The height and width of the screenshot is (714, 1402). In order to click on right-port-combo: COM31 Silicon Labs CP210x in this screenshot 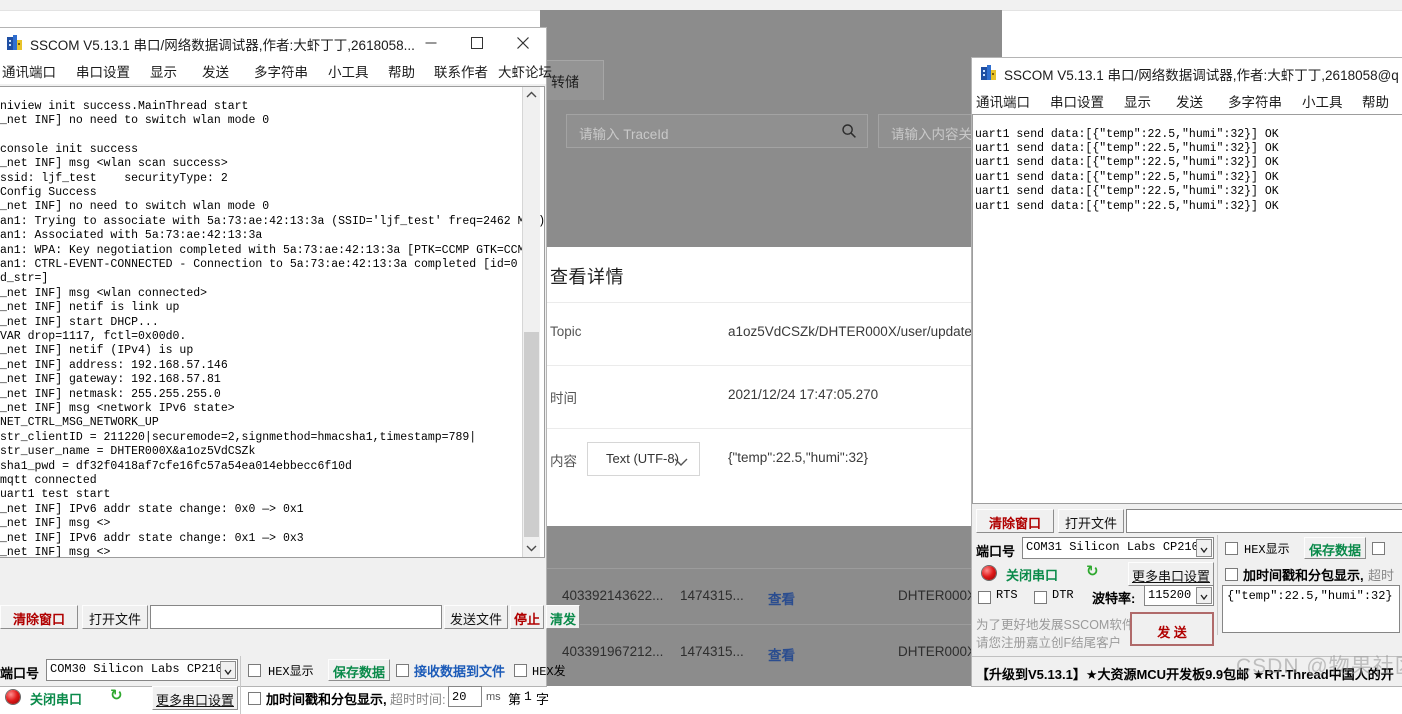, I will do `click(1118, 548)`.